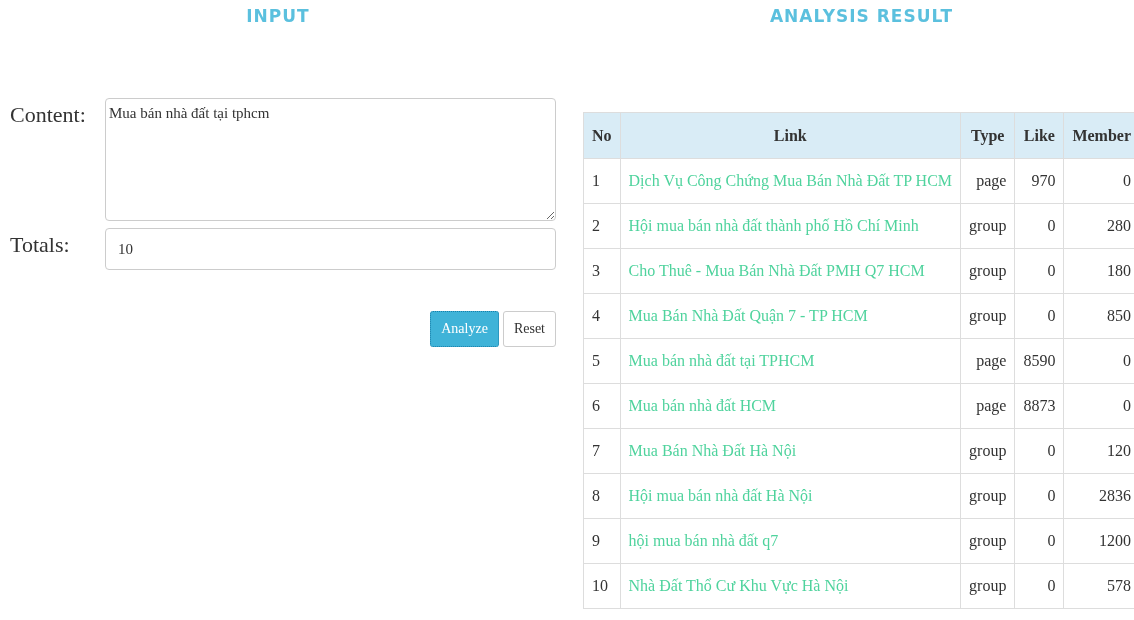  I want to click on table-cell: 9, so click(602, 541).